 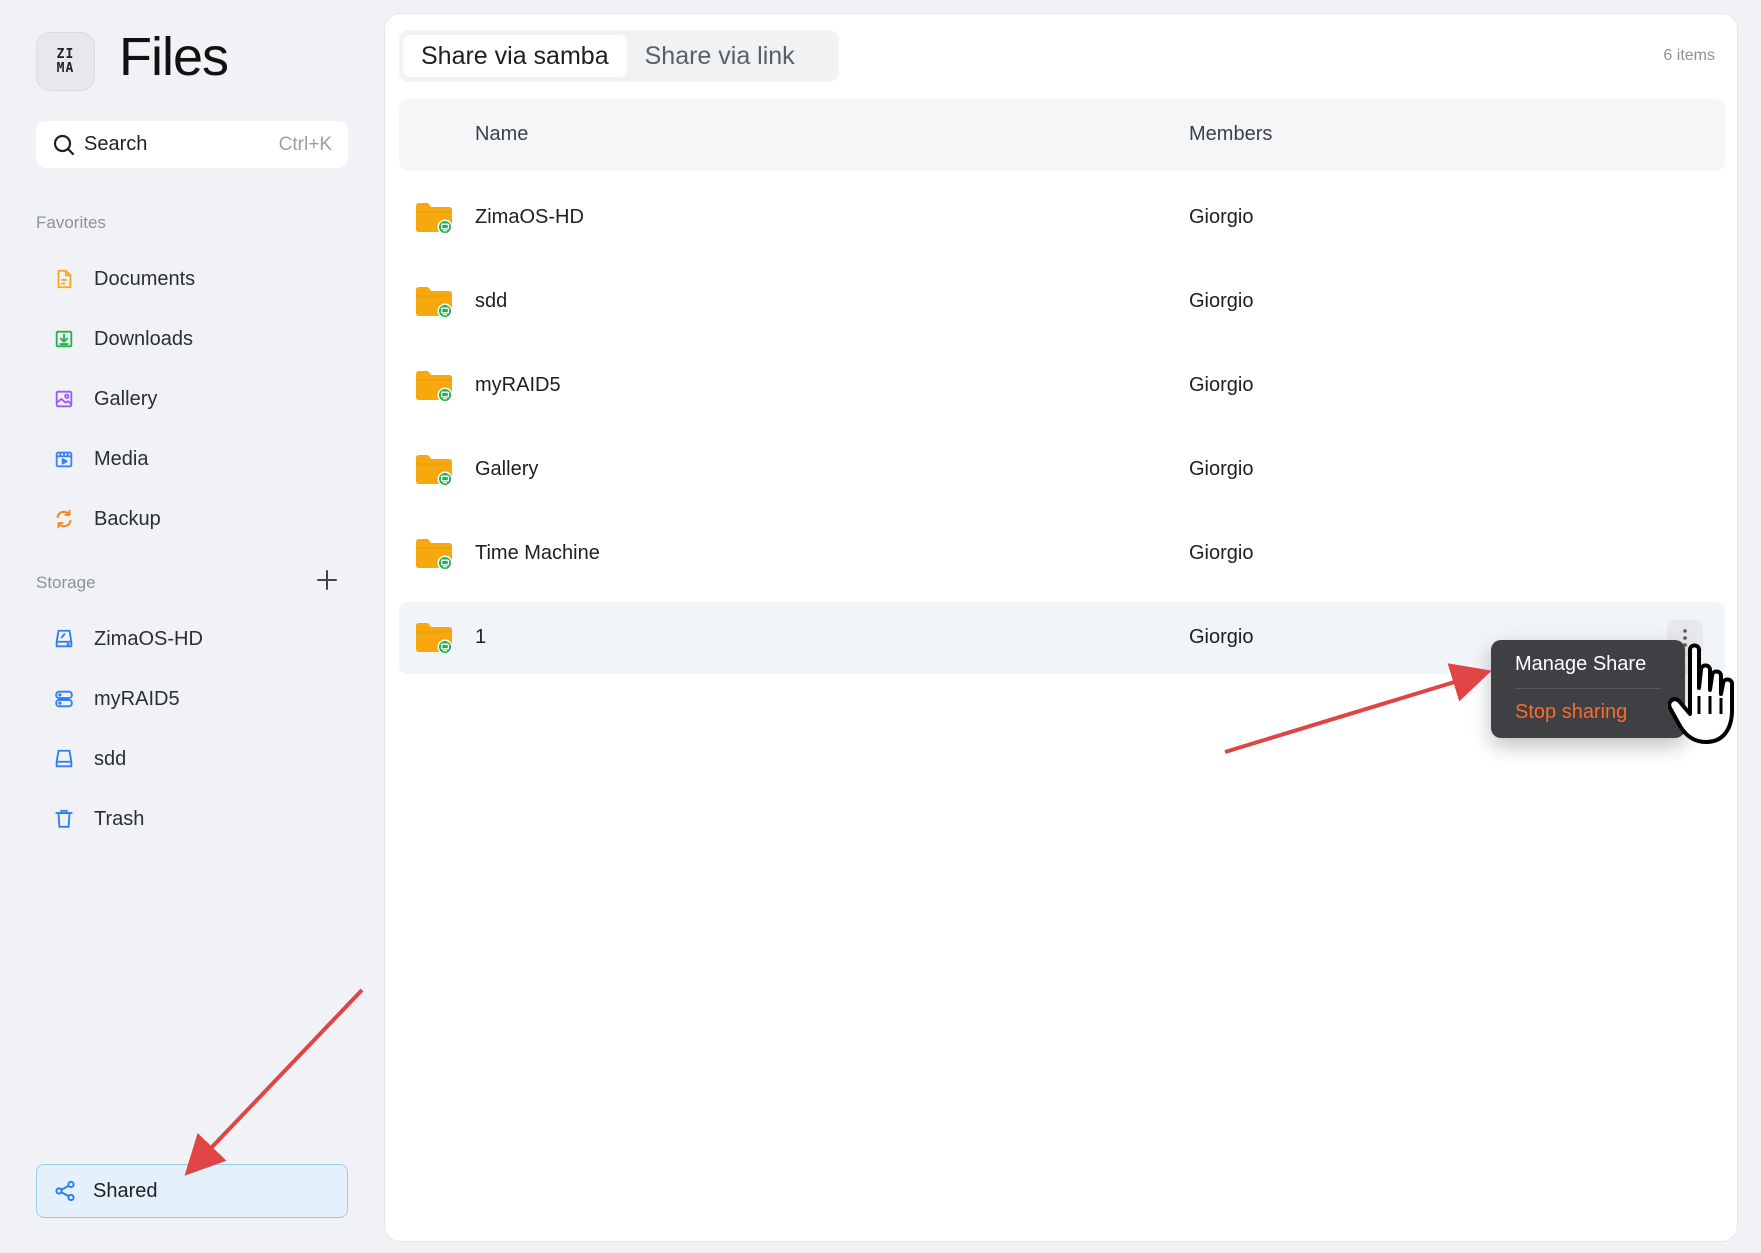 What do you see at coordinates (192, 699) in the screenshot?
I see `sidebar-item-myraid5: myRAID5` at bounding box center [192, 699].